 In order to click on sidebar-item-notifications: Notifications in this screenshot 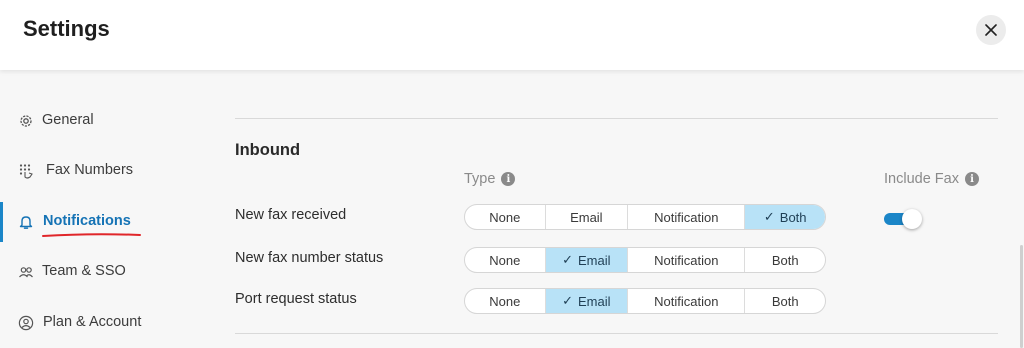, I will do `click(100, 222)`.